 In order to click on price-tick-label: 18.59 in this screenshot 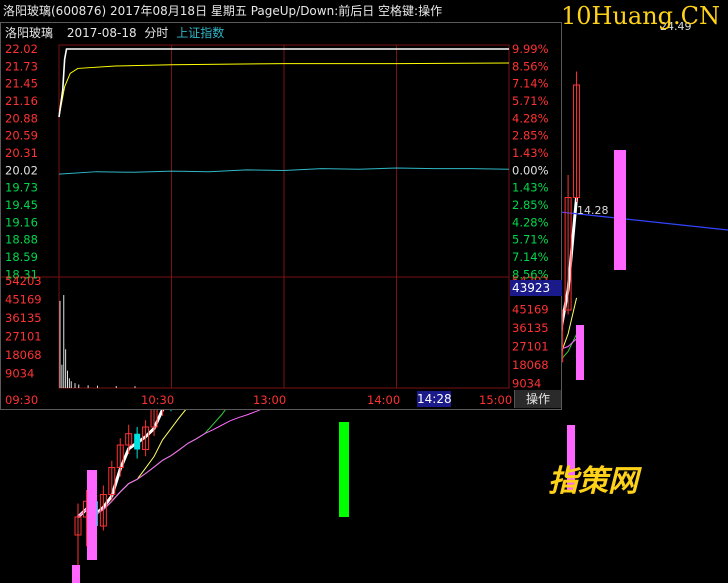, I will do `click(21, 257)`.